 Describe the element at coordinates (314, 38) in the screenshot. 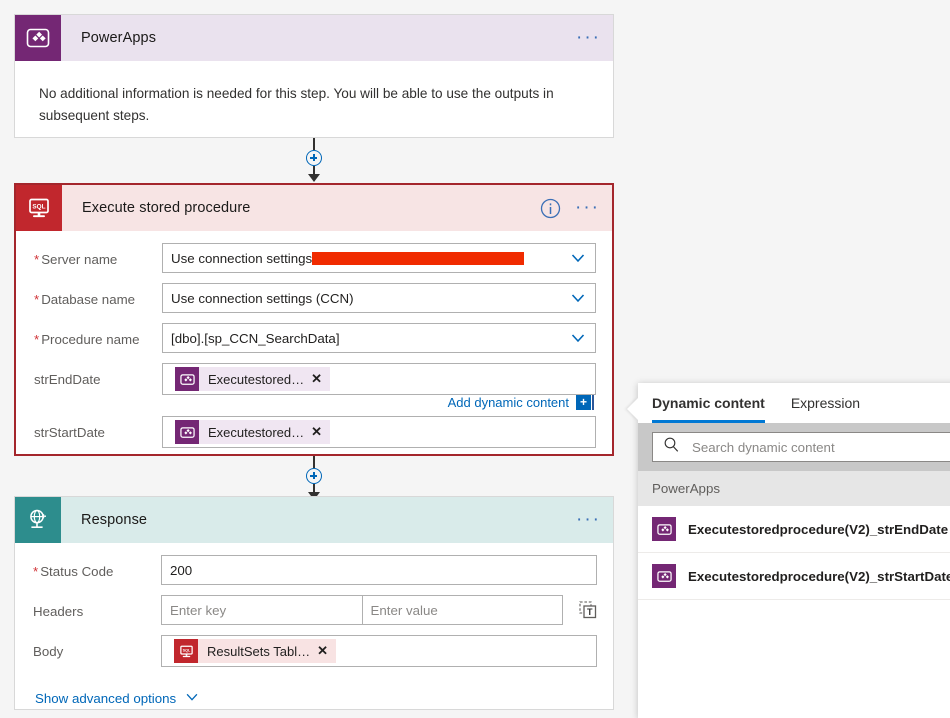

I see `powerapps-card-header: PowerApps ···` at that location.